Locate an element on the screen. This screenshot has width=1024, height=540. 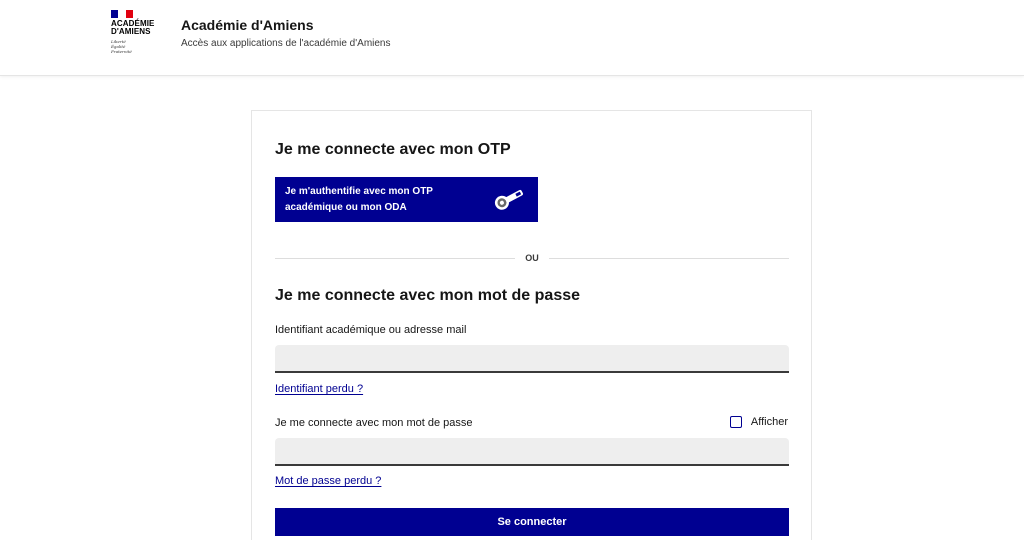
separator-line-right is located at coordinates (669, 258).